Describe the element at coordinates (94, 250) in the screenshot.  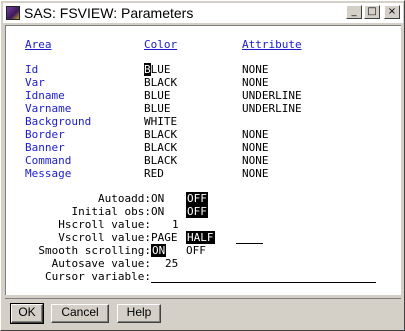
I see `smooth-scrolling-label: Smooth scrolling:` at that location.